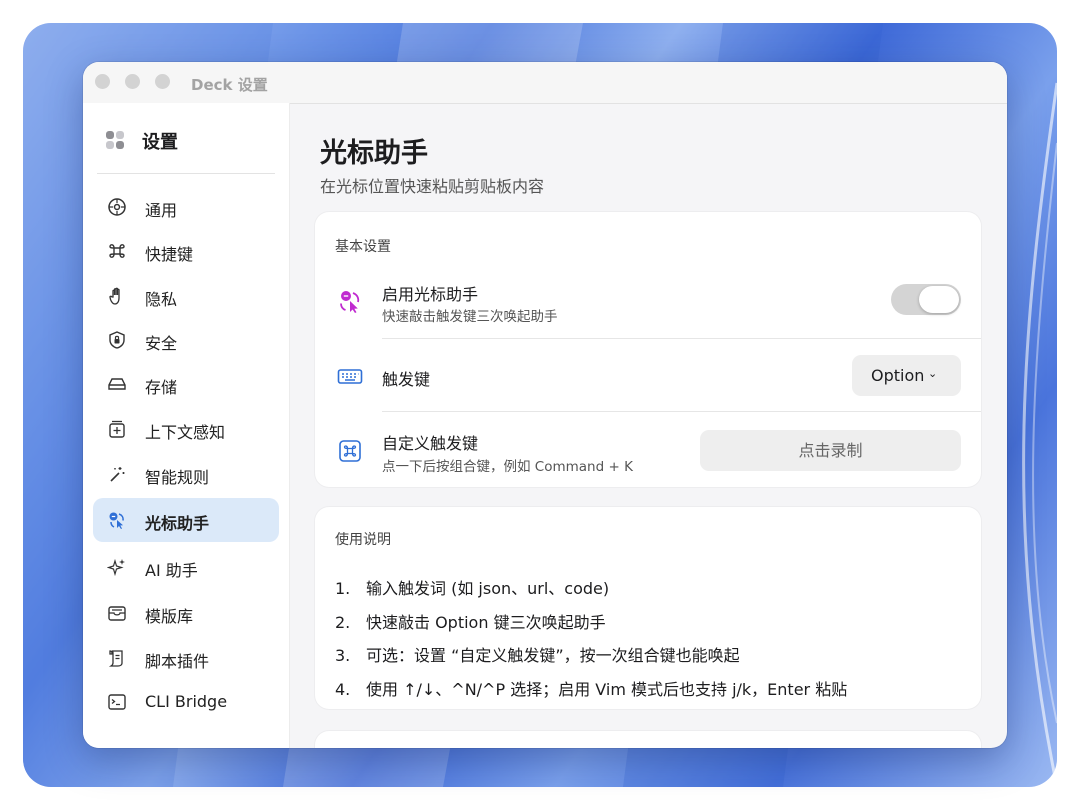 The width and height of the screenshot is (1080, 810). Describe the element at coordinates (116, 567) in the screenshot. I see `sparkles-icon` at that location.